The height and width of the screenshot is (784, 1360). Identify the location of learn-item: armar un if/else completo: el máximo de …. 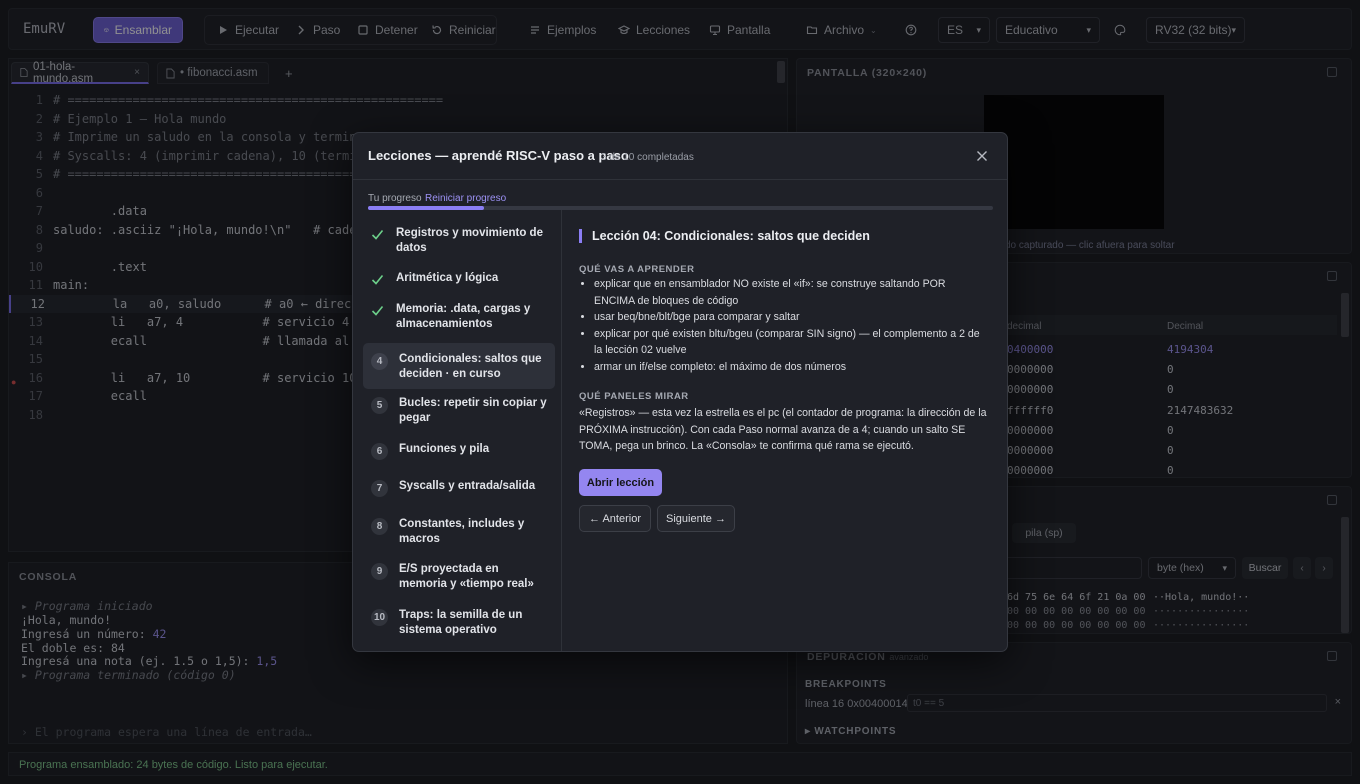
(791, 367).